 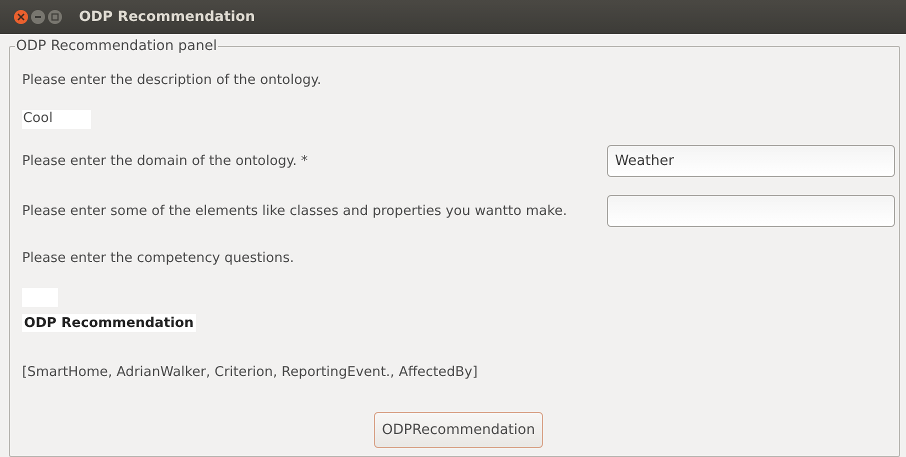 I want to click on panel-title: ODP Recommendation panel, so click(x=116, y=46).